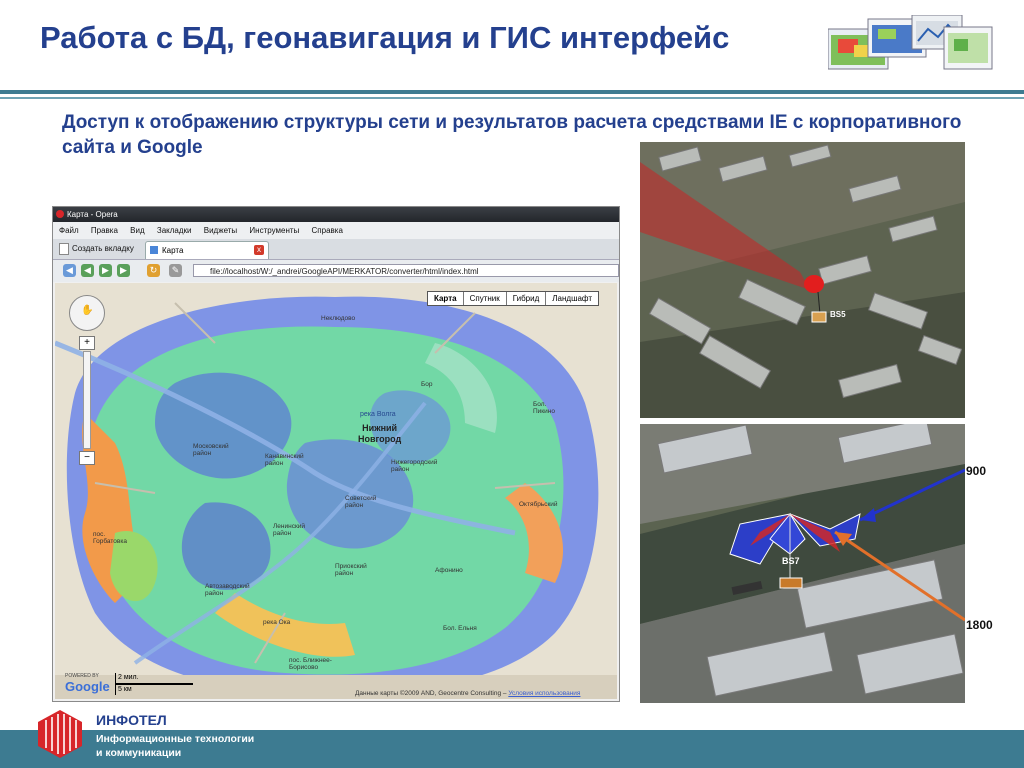 This screenshot has width=1024, height=768. What do you see at coordinates (110, 538) in the screenshot?
I see `map-label: пос. Горбатовка` at bounding box center [110, 538].